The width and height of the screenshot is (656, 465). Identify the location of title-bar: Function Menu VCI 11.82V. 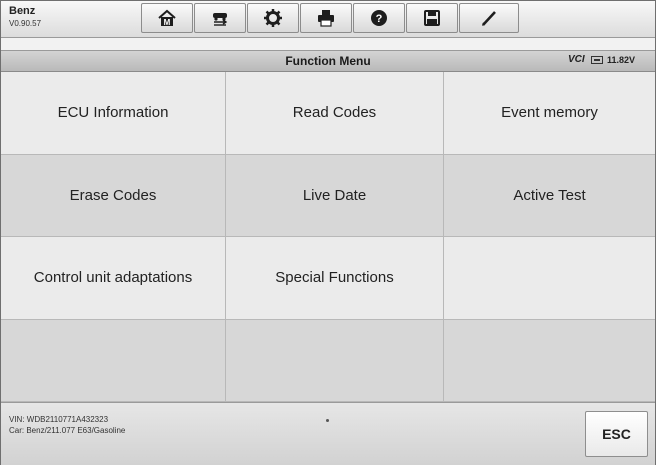
(328, 61).